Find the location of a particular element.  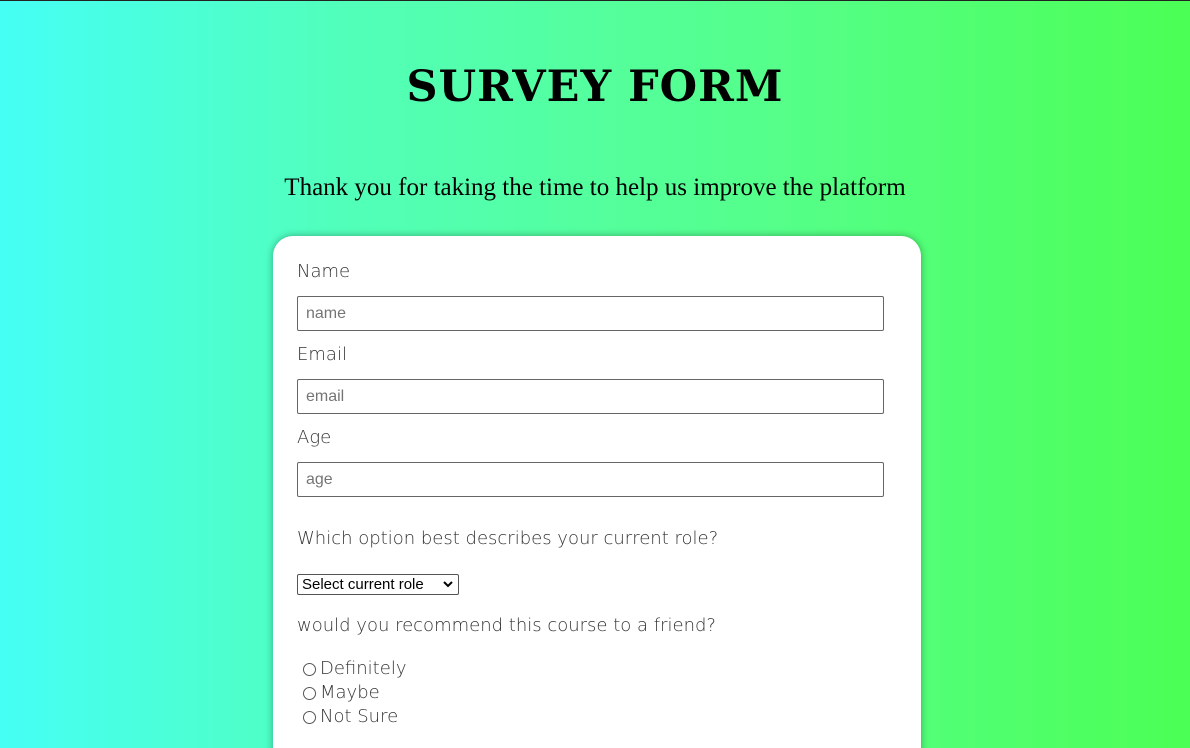

recommend-option-not-sure: Not Sure is located at coordinates (350, 717).